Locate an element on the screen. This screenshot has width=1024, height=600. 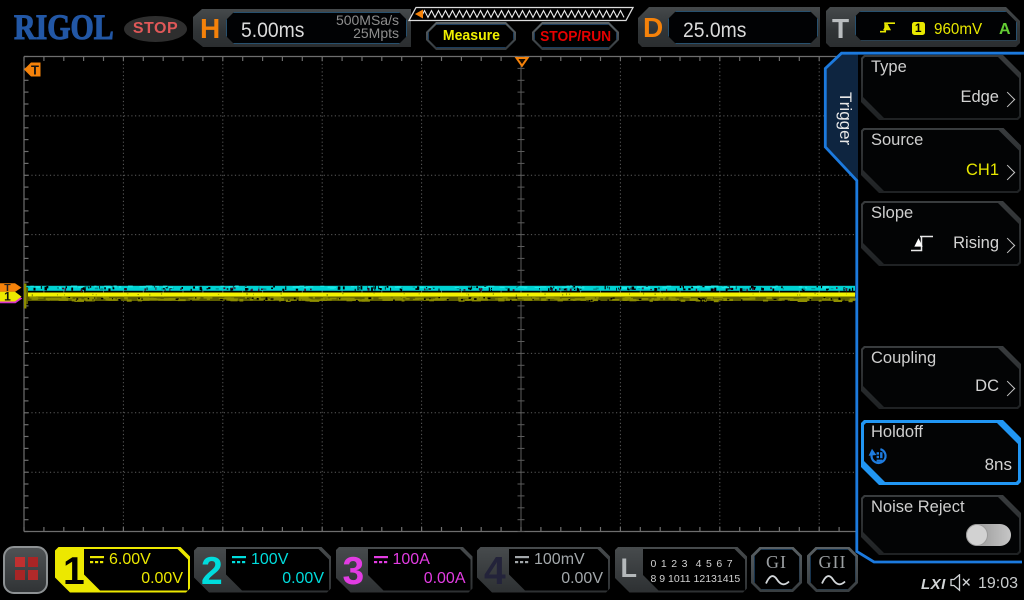
svg-text: T is located at coordinates (35, 70).